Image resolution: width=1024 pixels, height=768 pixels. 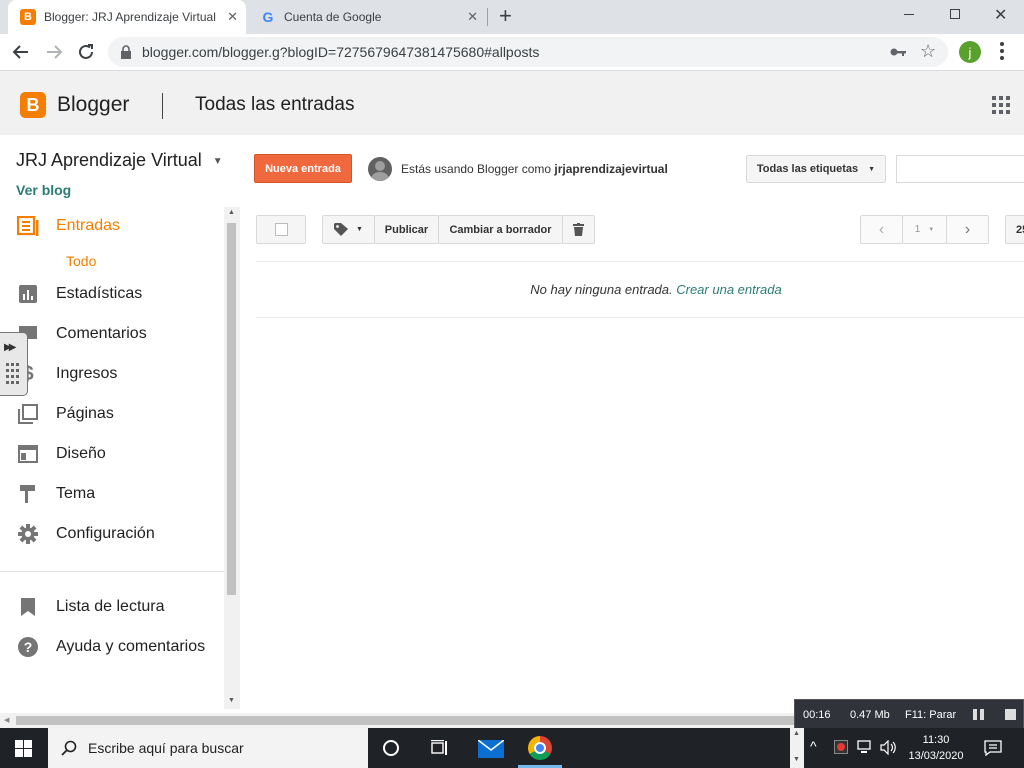 I want to click on clock-date: 13/03/2020, so click(x=936, y=756).